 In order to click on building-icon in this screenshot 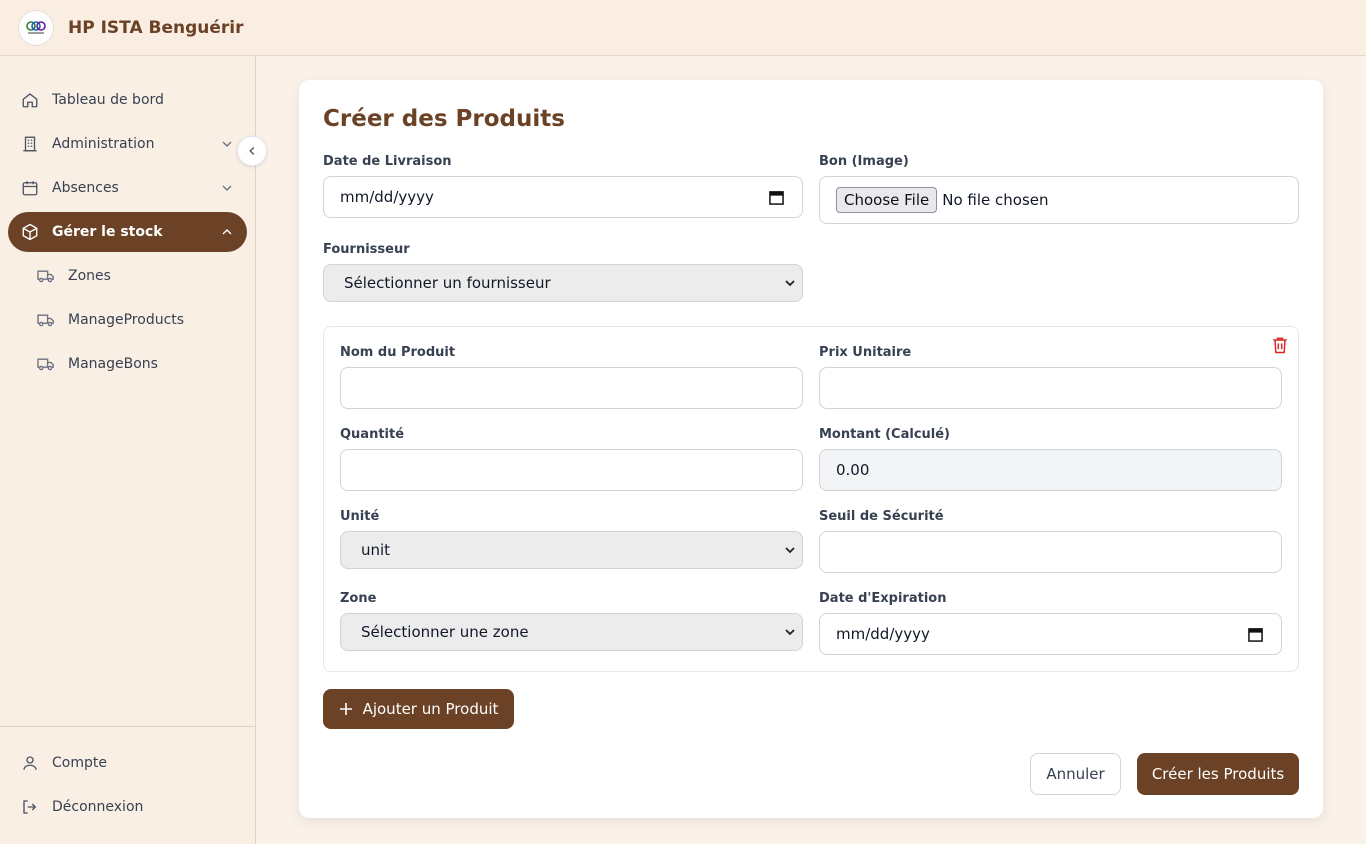, I will do `click(30, 144)`.